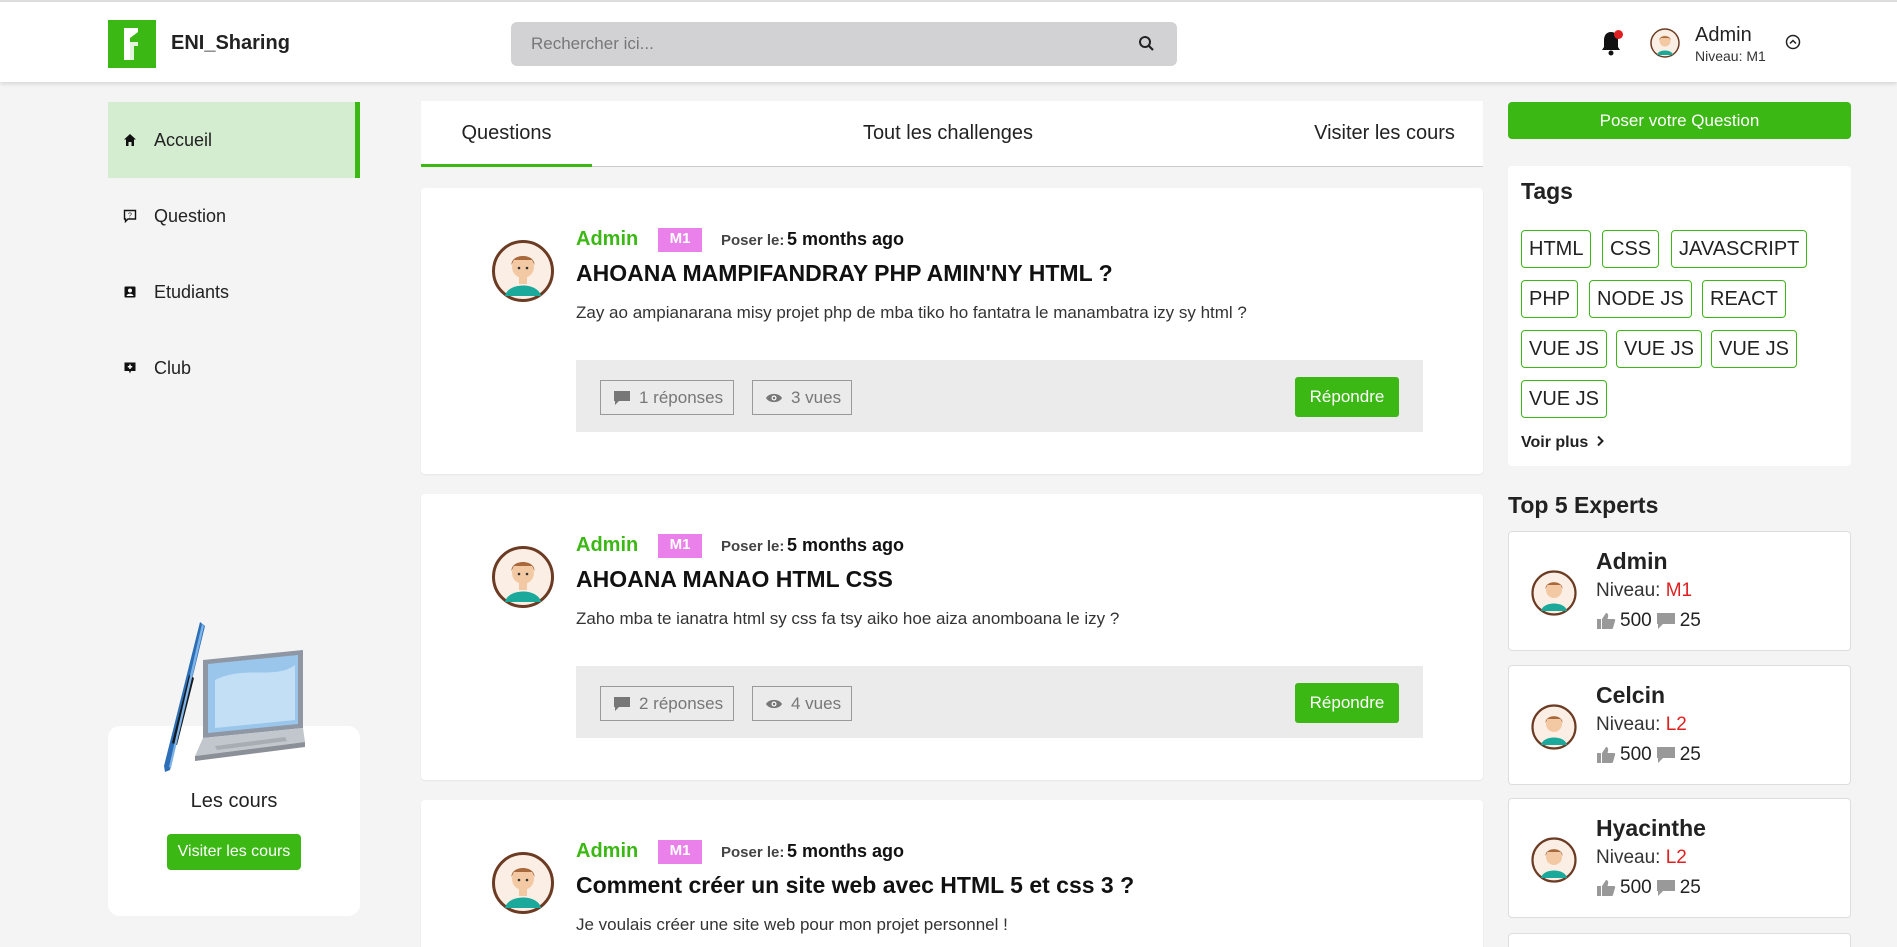 Image resolution: width=1897 pixels, height=947 pixels. I want to click on chevron-right-icon, so click(1600, 441).